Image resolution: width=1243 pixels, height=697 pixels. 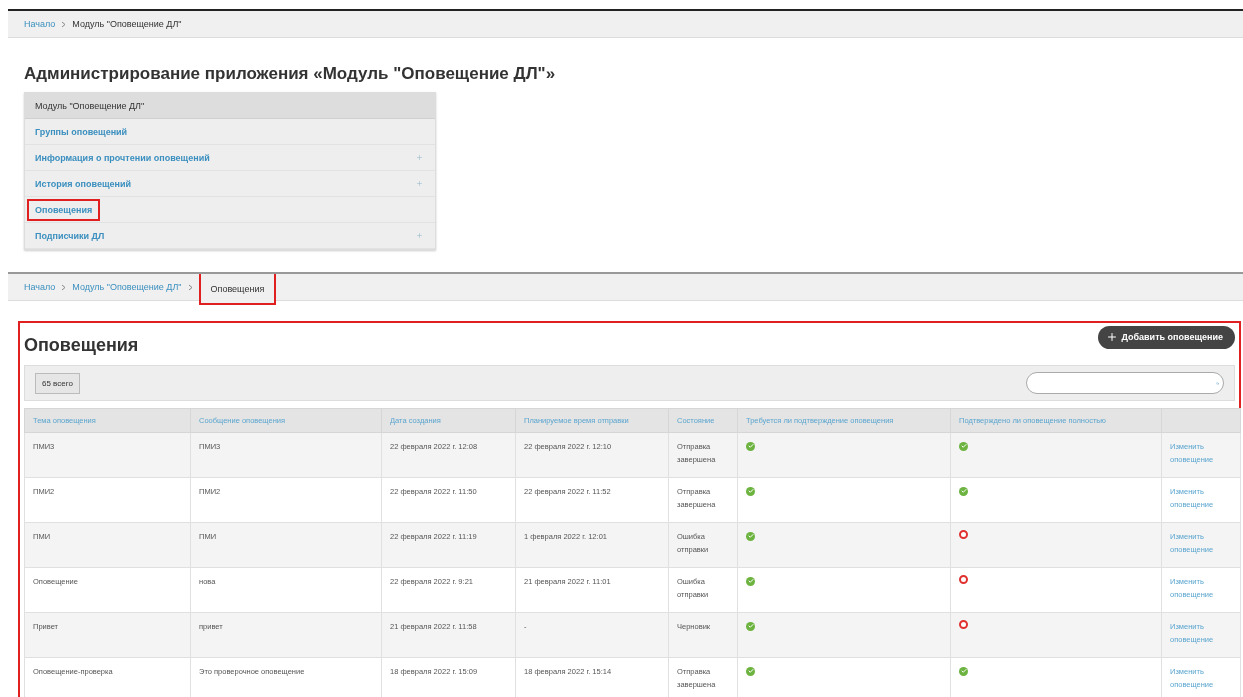 I want to click on total-count: 65 всего, so click(x=57, y=383).